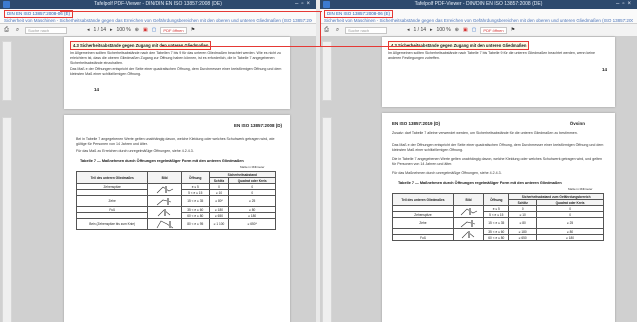 This screenshot has height=322, width=637. I want to click on table-row: Zehe 15 < e ≤ 35 ≥ 80* ≥ 25, so click(175, 201).